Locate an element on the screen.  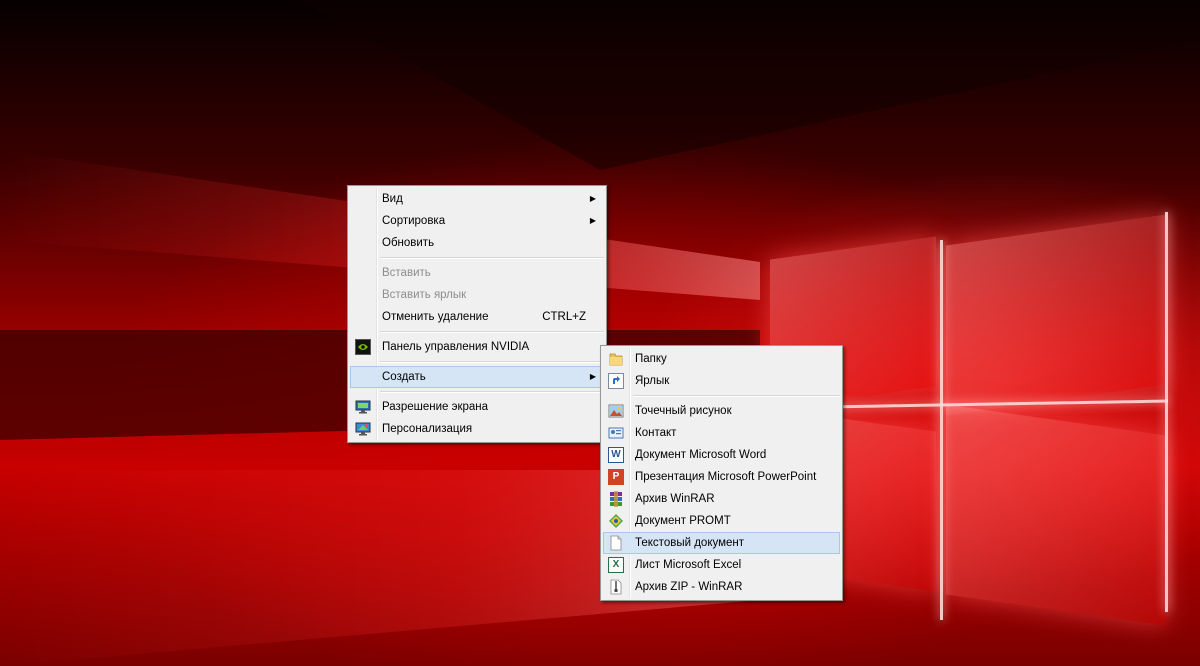
menu-item-paste-shortcut: Вставить ярлык is located at coordinates (477, 295).